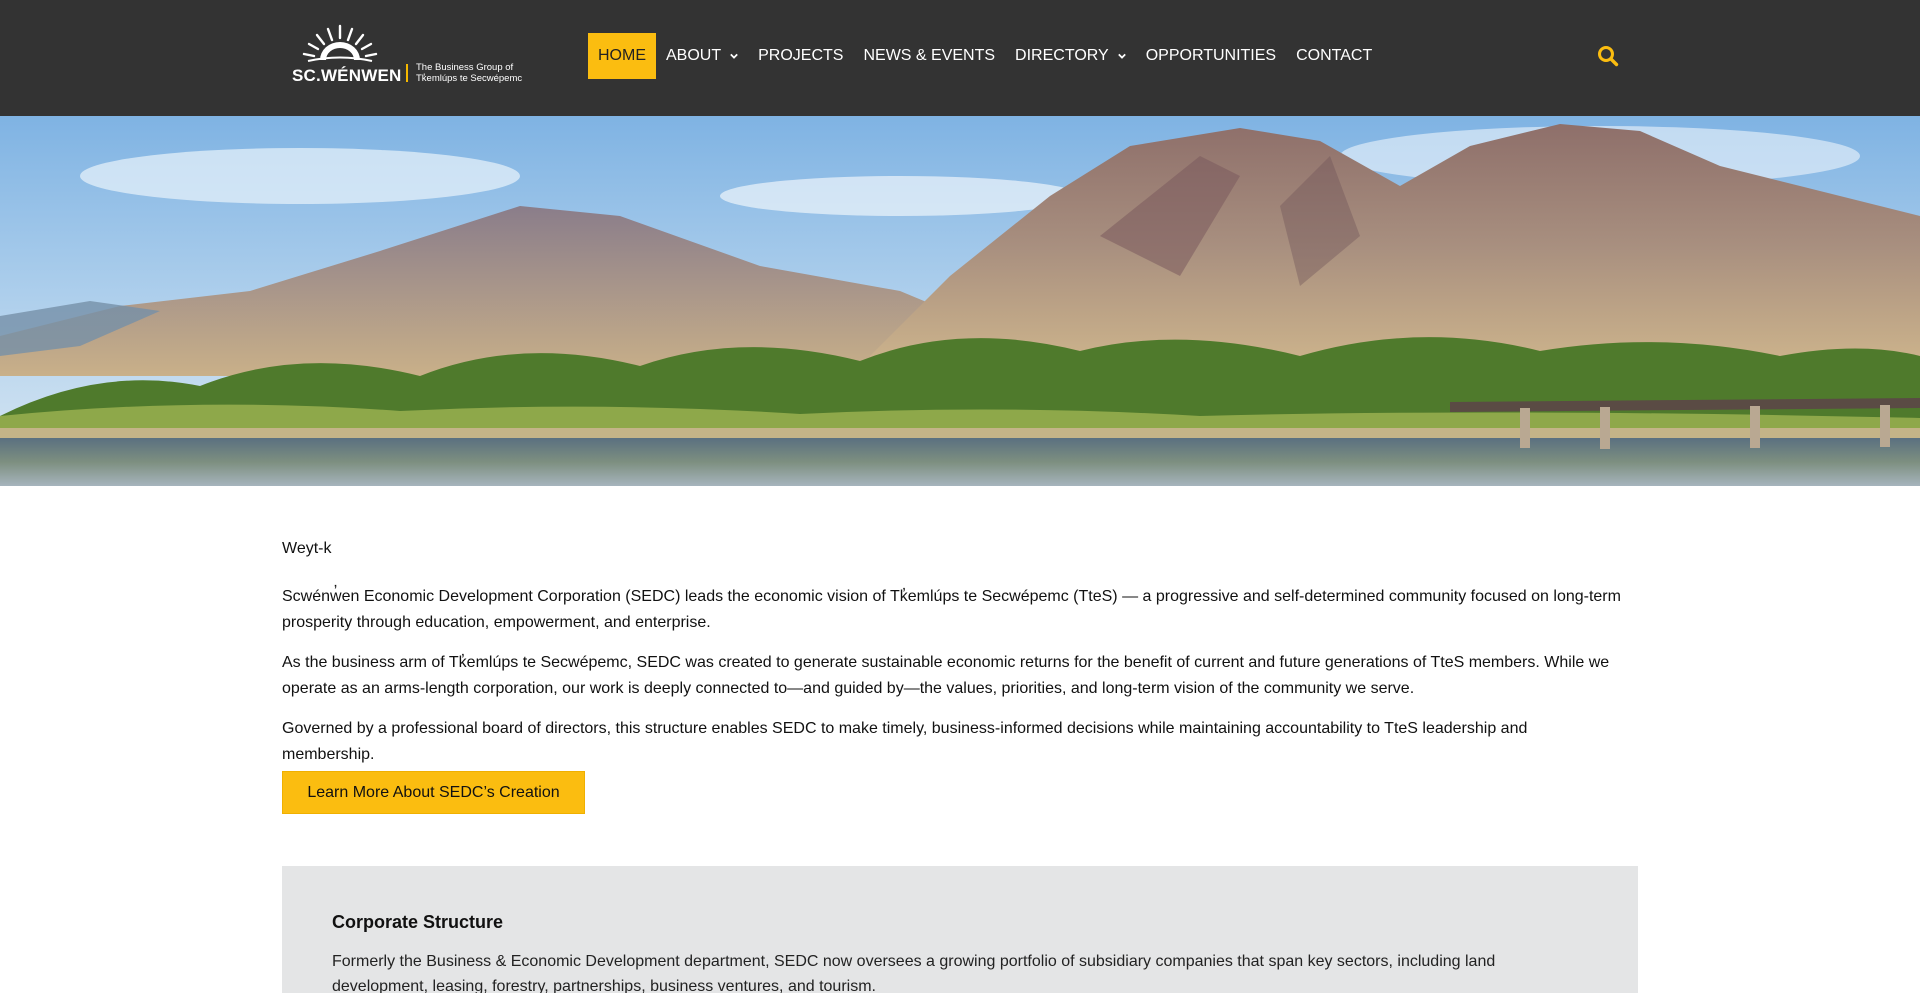 The width and height of the screenshot is (1920, 993). I want to click on nav-item-label: PROJECTS, so click(801, 55).